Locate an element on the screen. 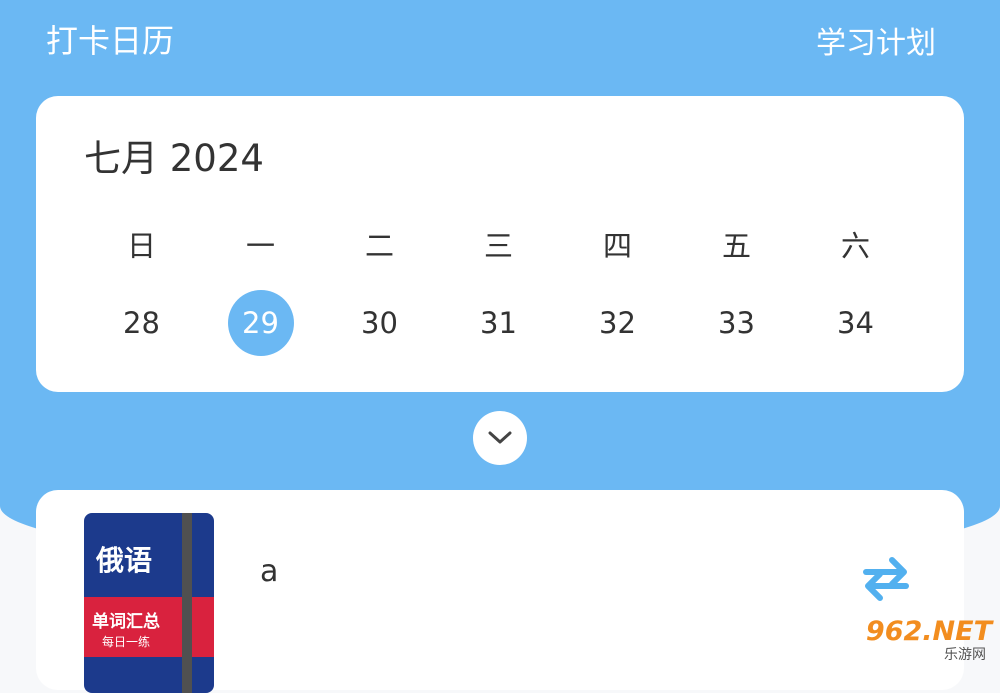  date-cell: 30 is located at coordinates (379, 323).